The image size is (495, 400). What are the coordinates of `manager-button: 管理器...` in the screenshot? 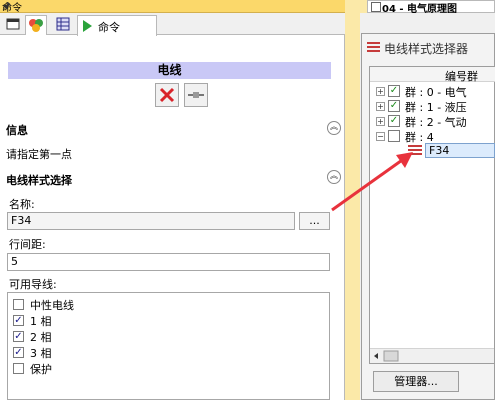 It's located at (416, 381).